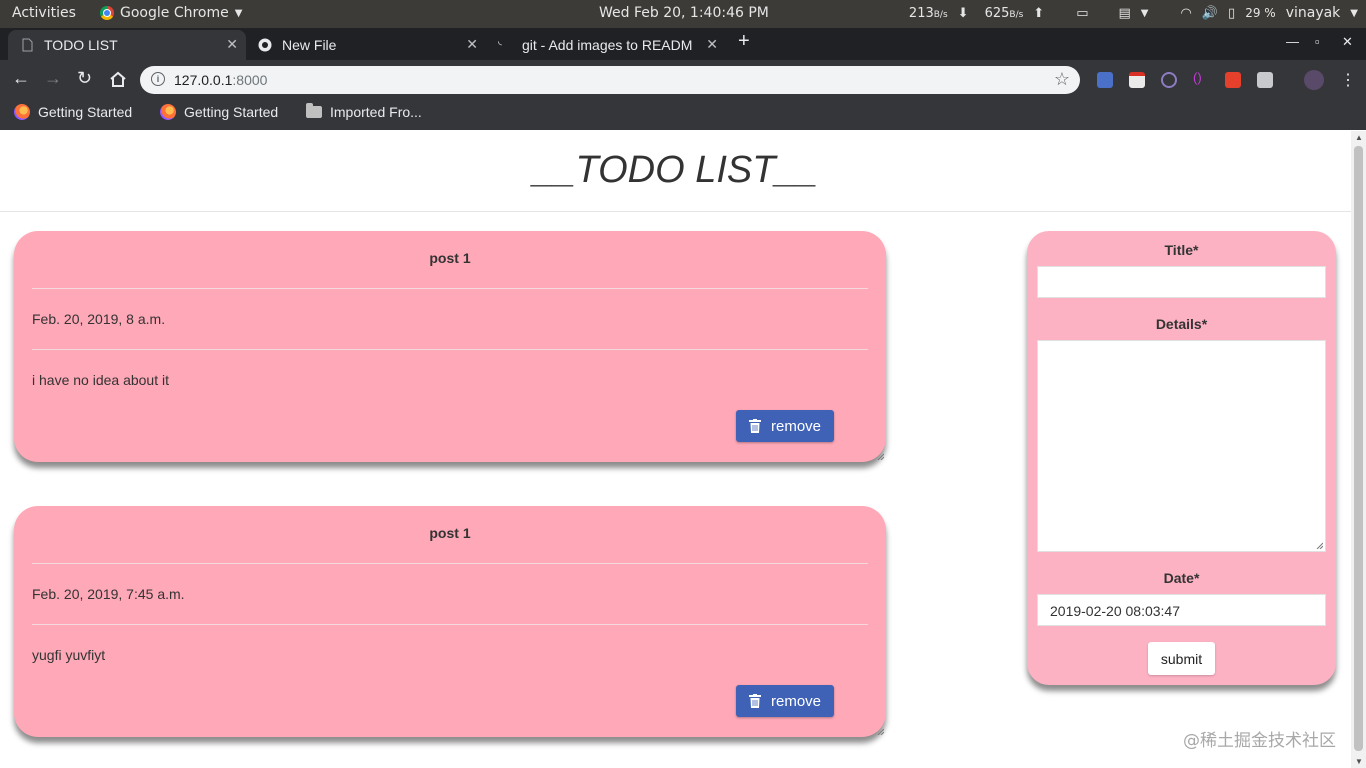 The width and height of the screenshot is (1366, 768). I want to click on watermark: @稀土掘金技术社区, so click(1259, 741).